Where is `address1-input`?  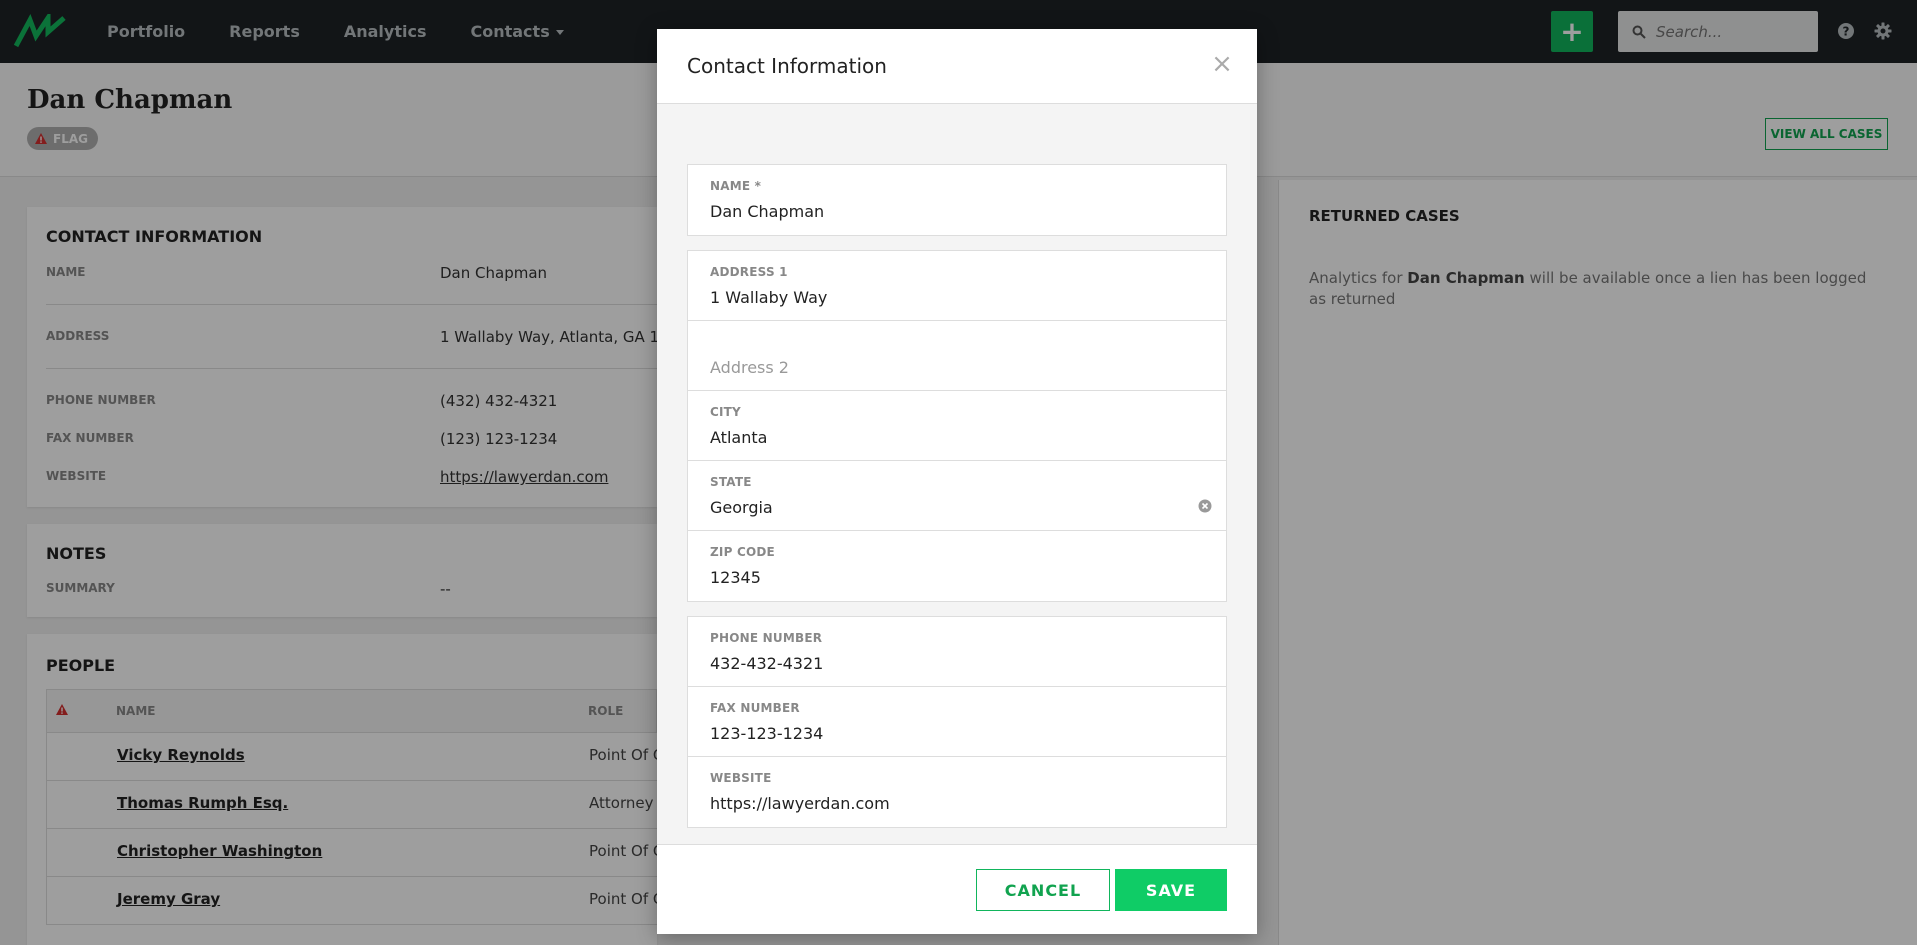 address1-input is located at coordinates (950, 297).